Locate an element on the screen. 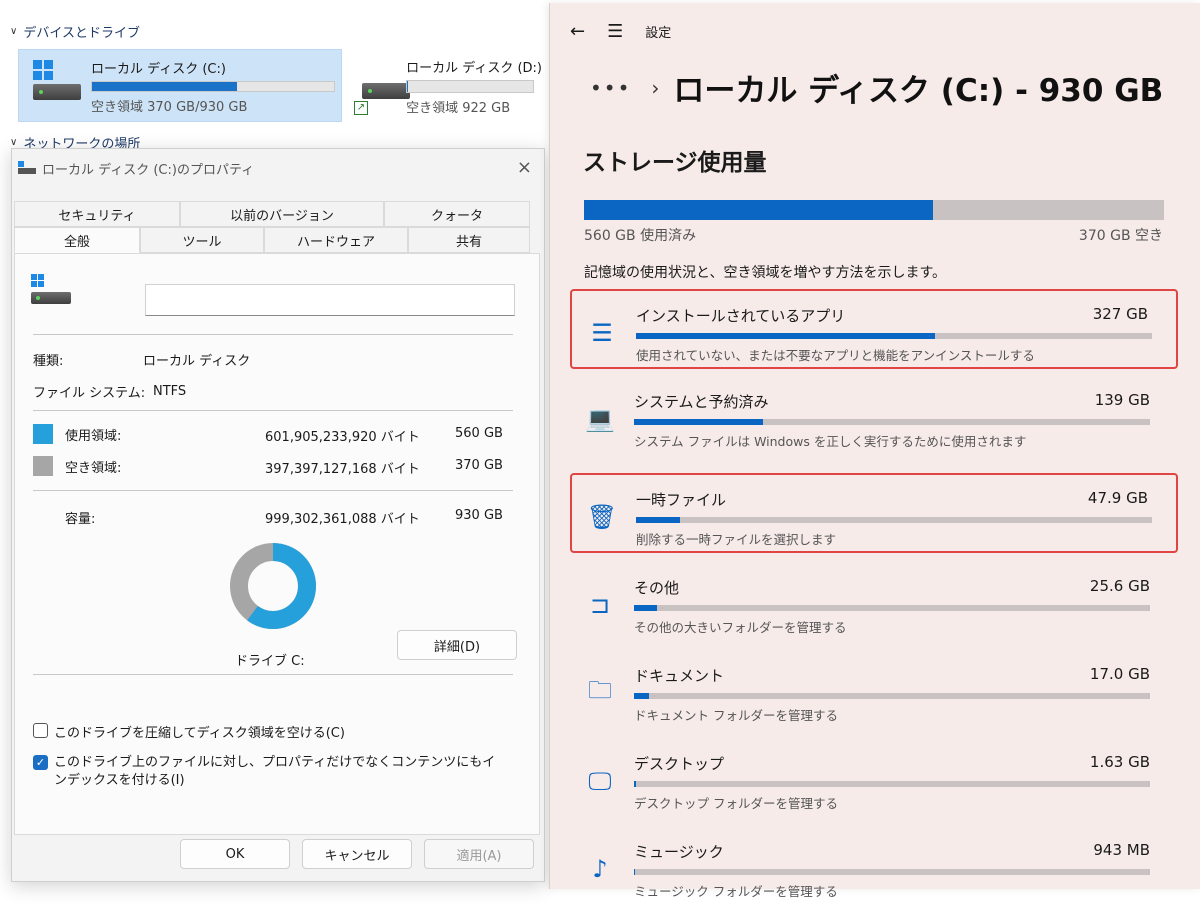 The height and width of the screenshot is (907, 1200). tabs-row-top: セキュリティ 以前のバージョン クォータ is located at coordinates (272, 214).